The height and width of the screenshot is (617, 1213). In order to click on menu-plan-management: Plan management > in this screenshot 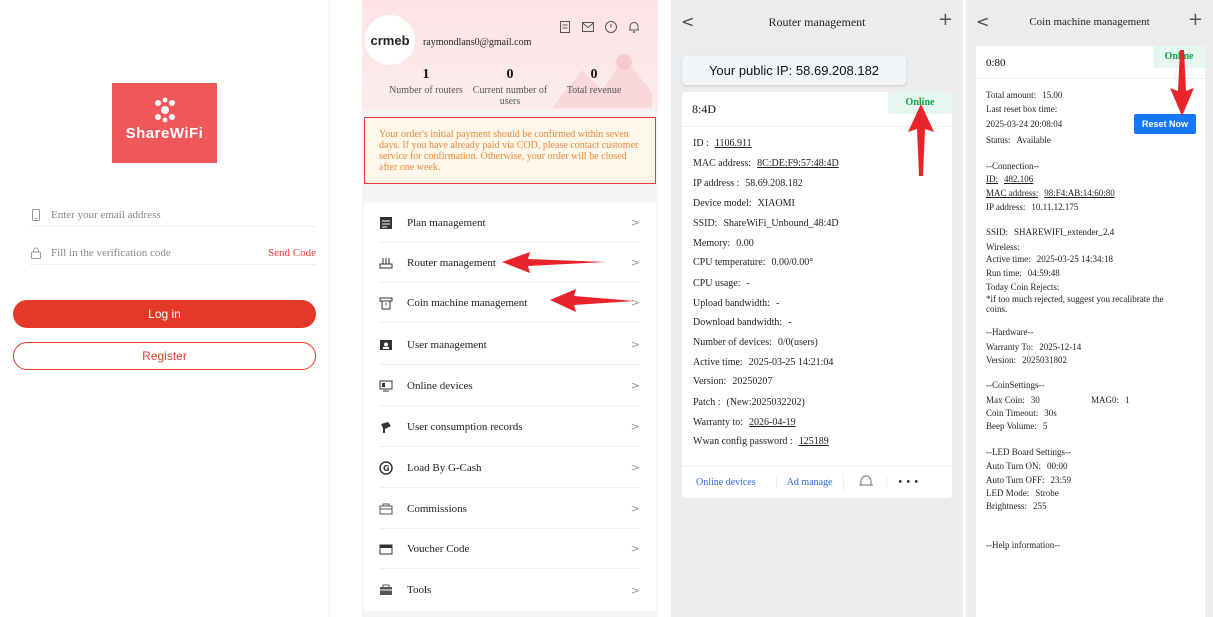, I will do `click(509, 223)`.